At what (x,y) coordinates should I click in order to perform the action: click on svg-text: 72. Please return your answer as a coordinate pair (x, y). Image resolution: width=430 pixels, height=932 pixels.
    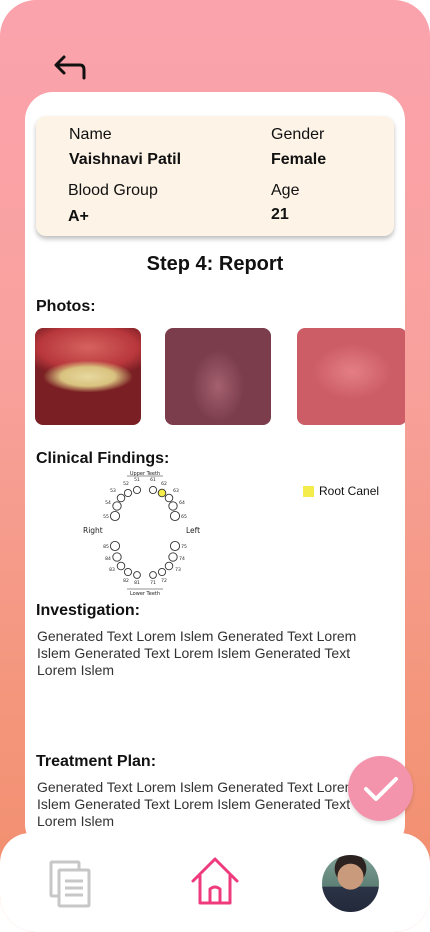
    Looking at the image, I should click on (164, 581).